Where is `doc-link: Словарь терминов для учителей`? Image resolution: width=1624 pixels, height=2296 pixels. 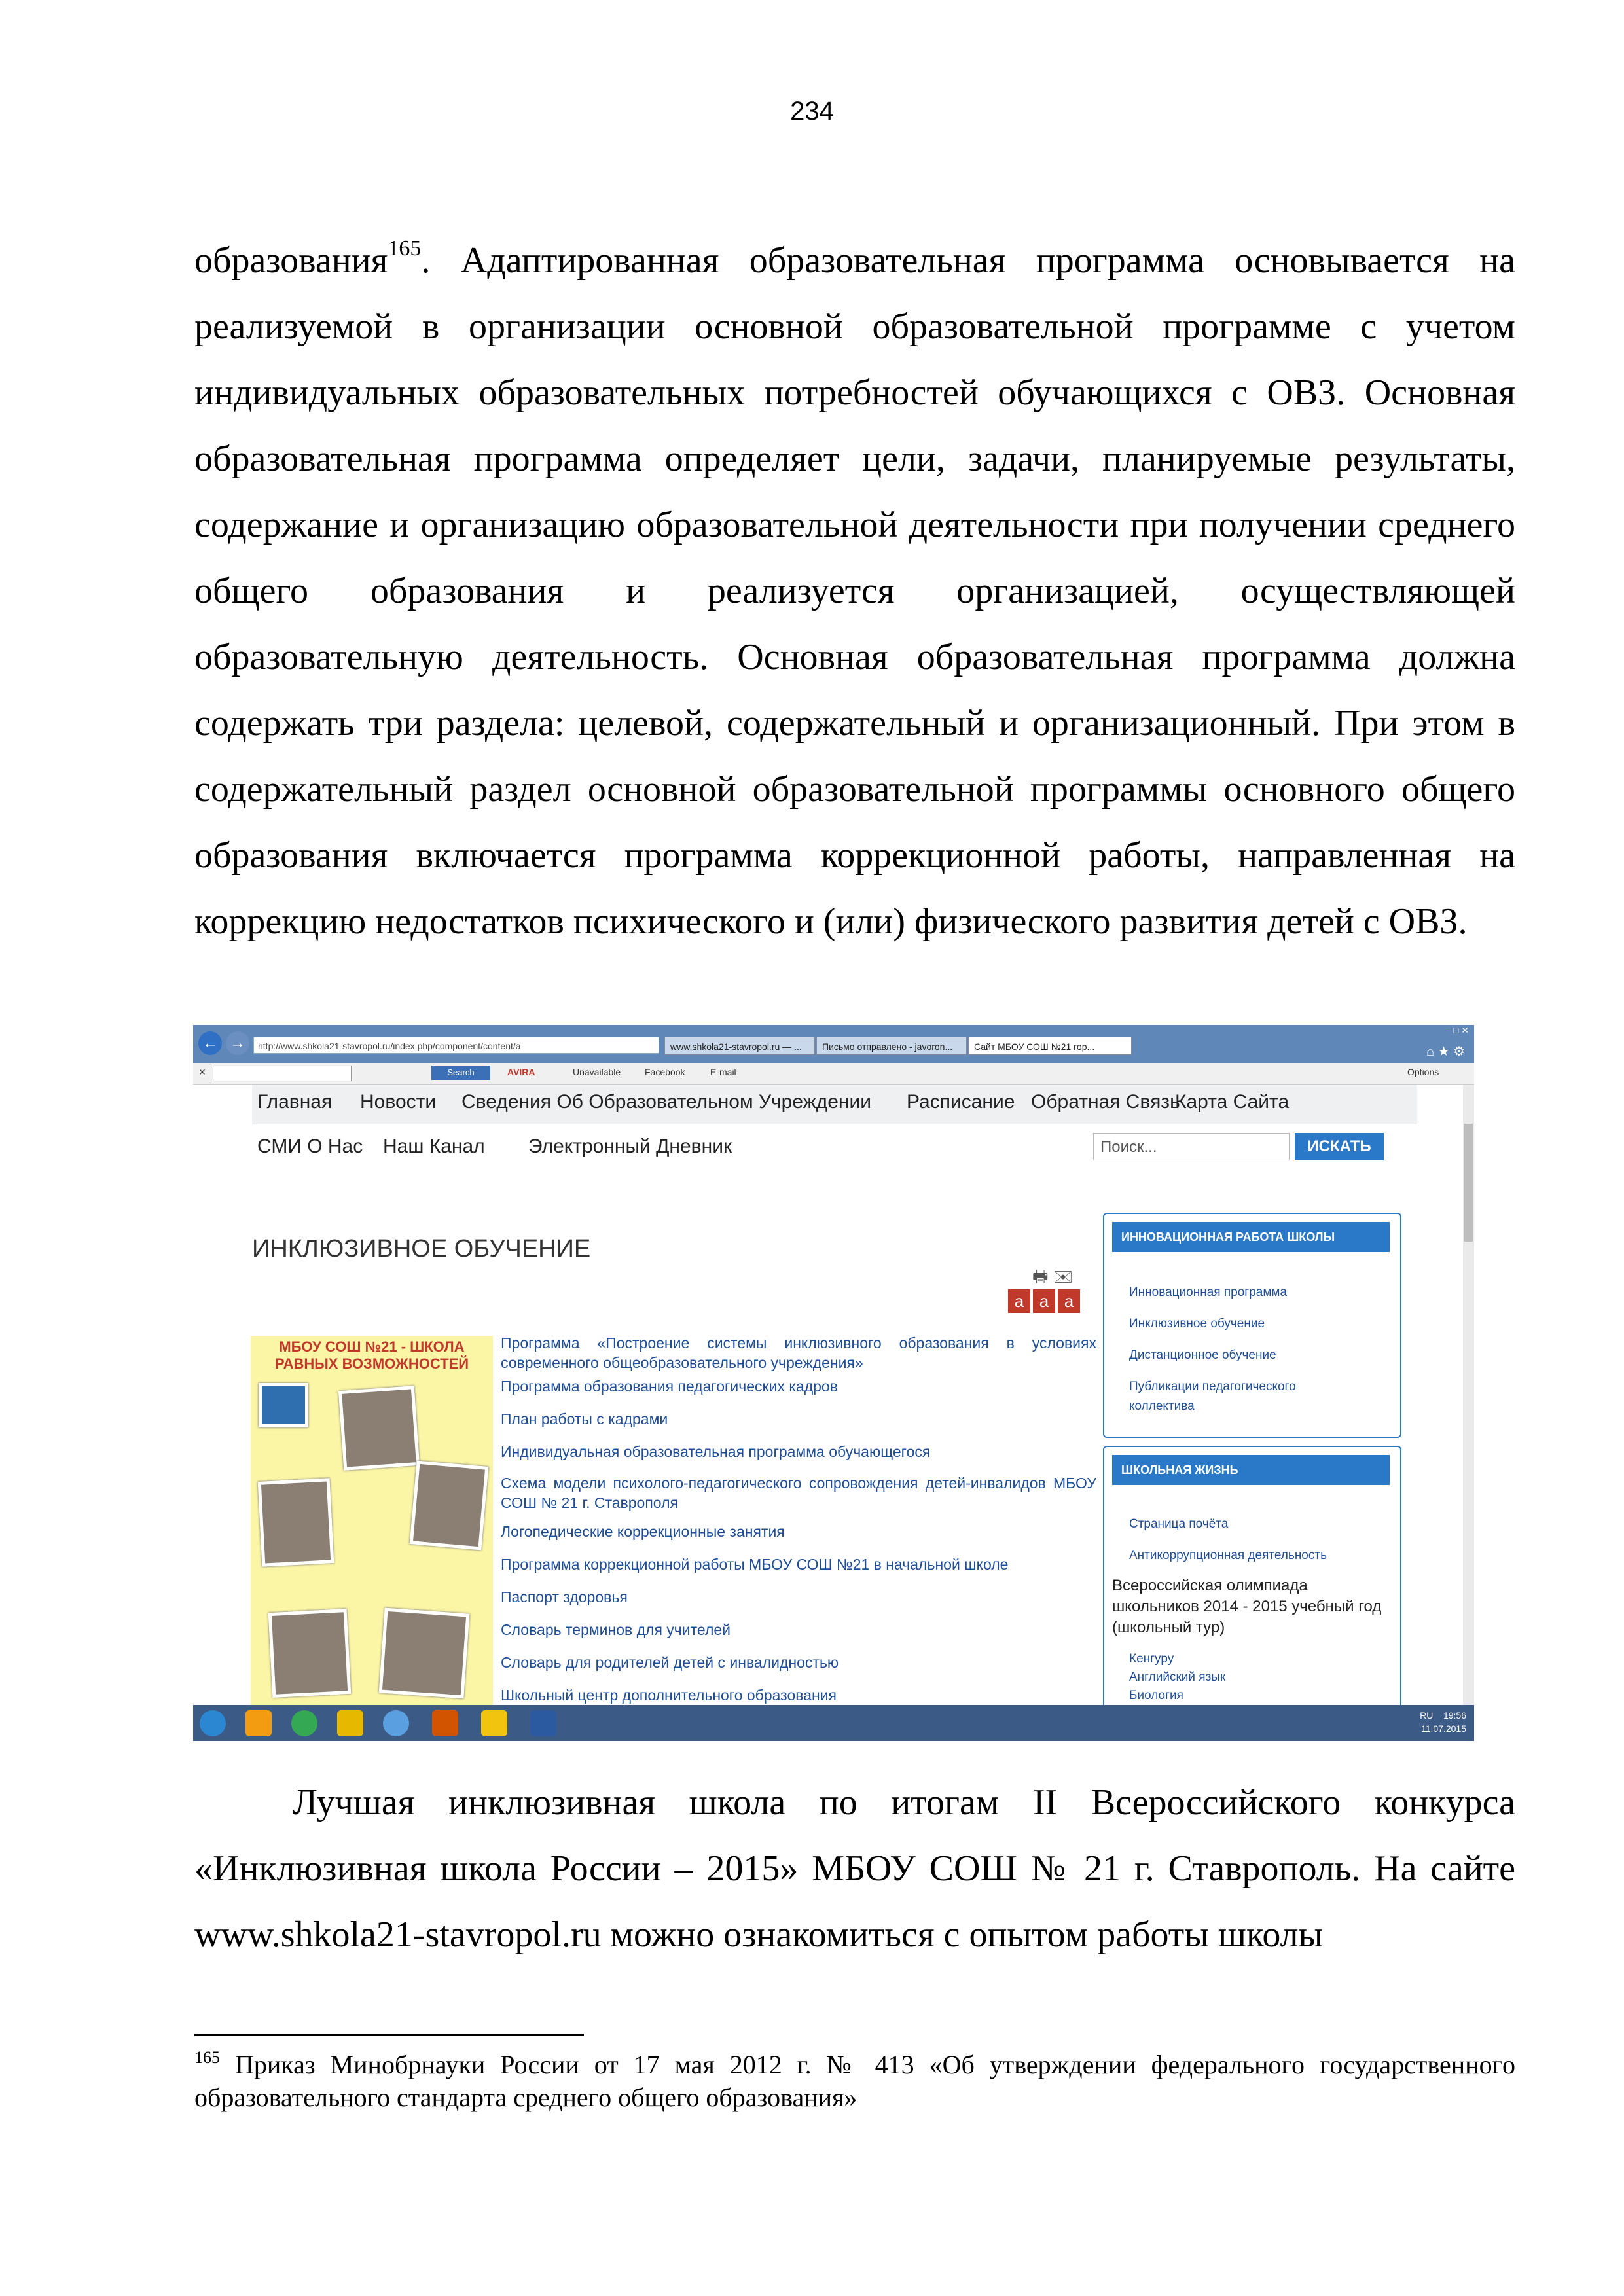
doc-link: Словарь терминов для учителей is located at coordinates (798, 1630).